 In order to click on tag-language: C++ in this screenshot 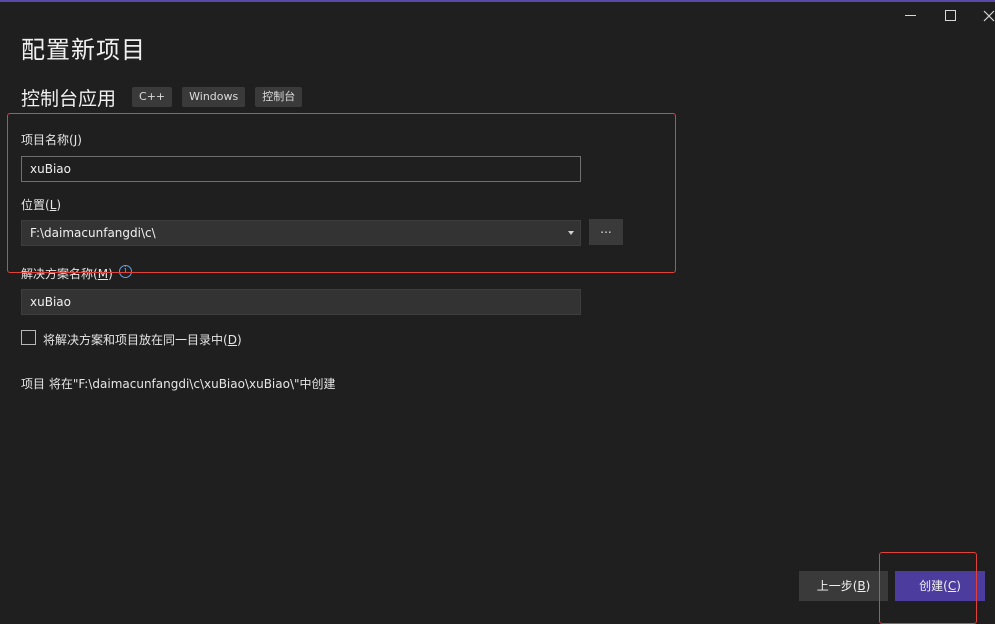, I will do `click(152, 97)`.